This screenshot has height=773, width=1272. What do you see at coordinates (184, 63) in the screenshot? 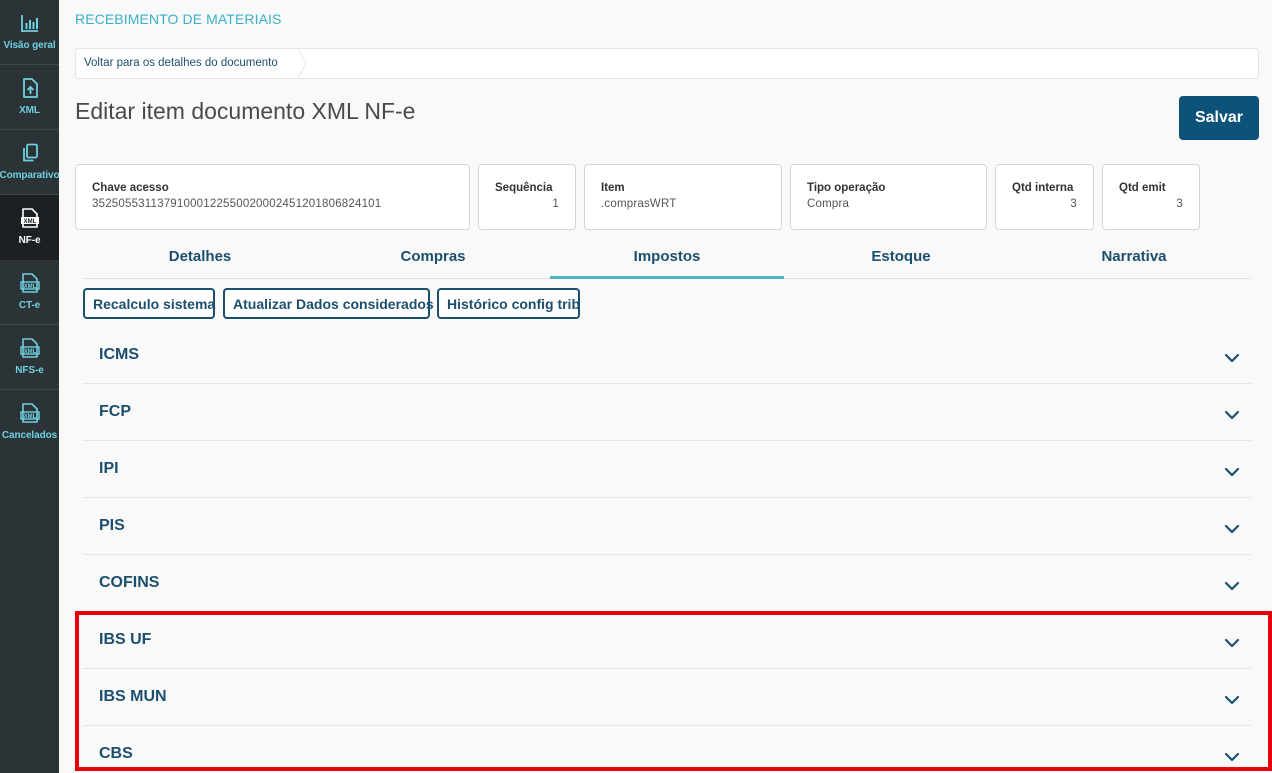
I see `back-to-document-link: Voltar para os detalhes do documento` at bounding box center [184, 63].